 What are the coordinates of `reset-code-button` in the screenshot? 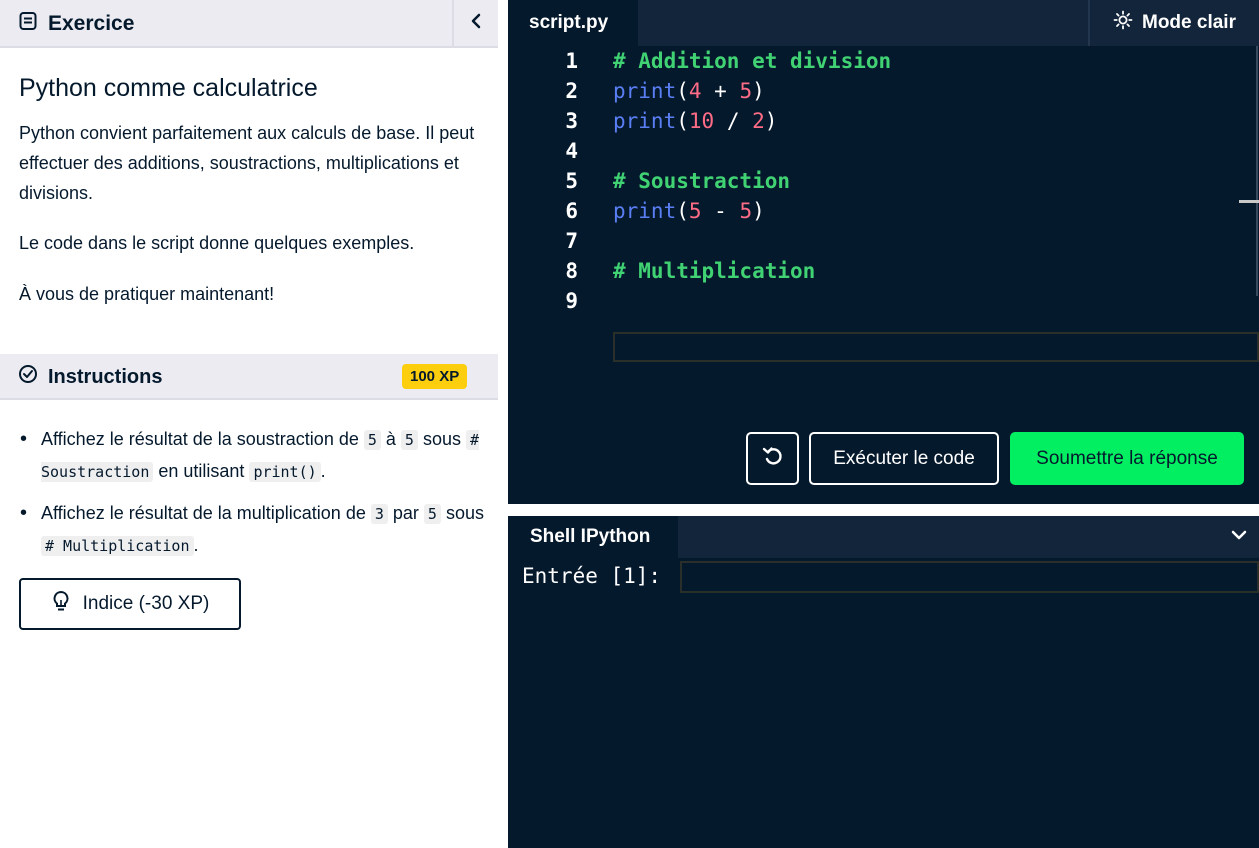 It's located at (772, 458).